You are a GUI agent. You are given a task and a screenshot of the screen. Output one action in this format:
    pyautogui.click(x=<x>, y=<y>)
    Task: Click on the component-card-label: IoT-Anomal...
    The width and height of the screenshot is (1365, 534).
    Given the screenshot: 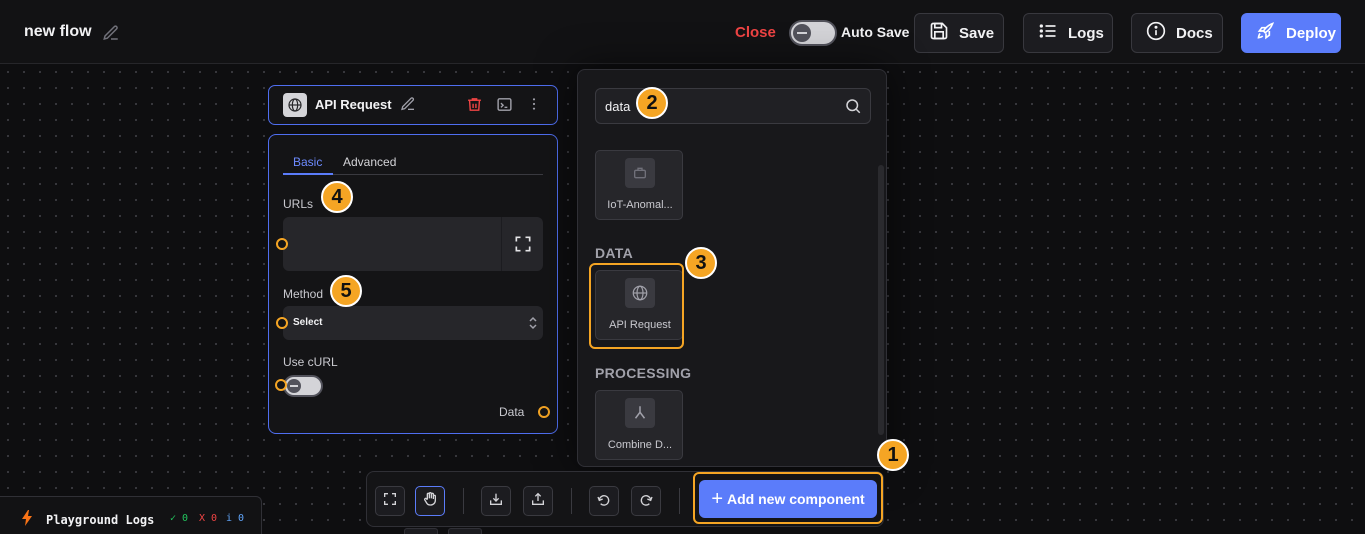 What is the action you would take?
    pyautogui.click(x=640, y=205)
    